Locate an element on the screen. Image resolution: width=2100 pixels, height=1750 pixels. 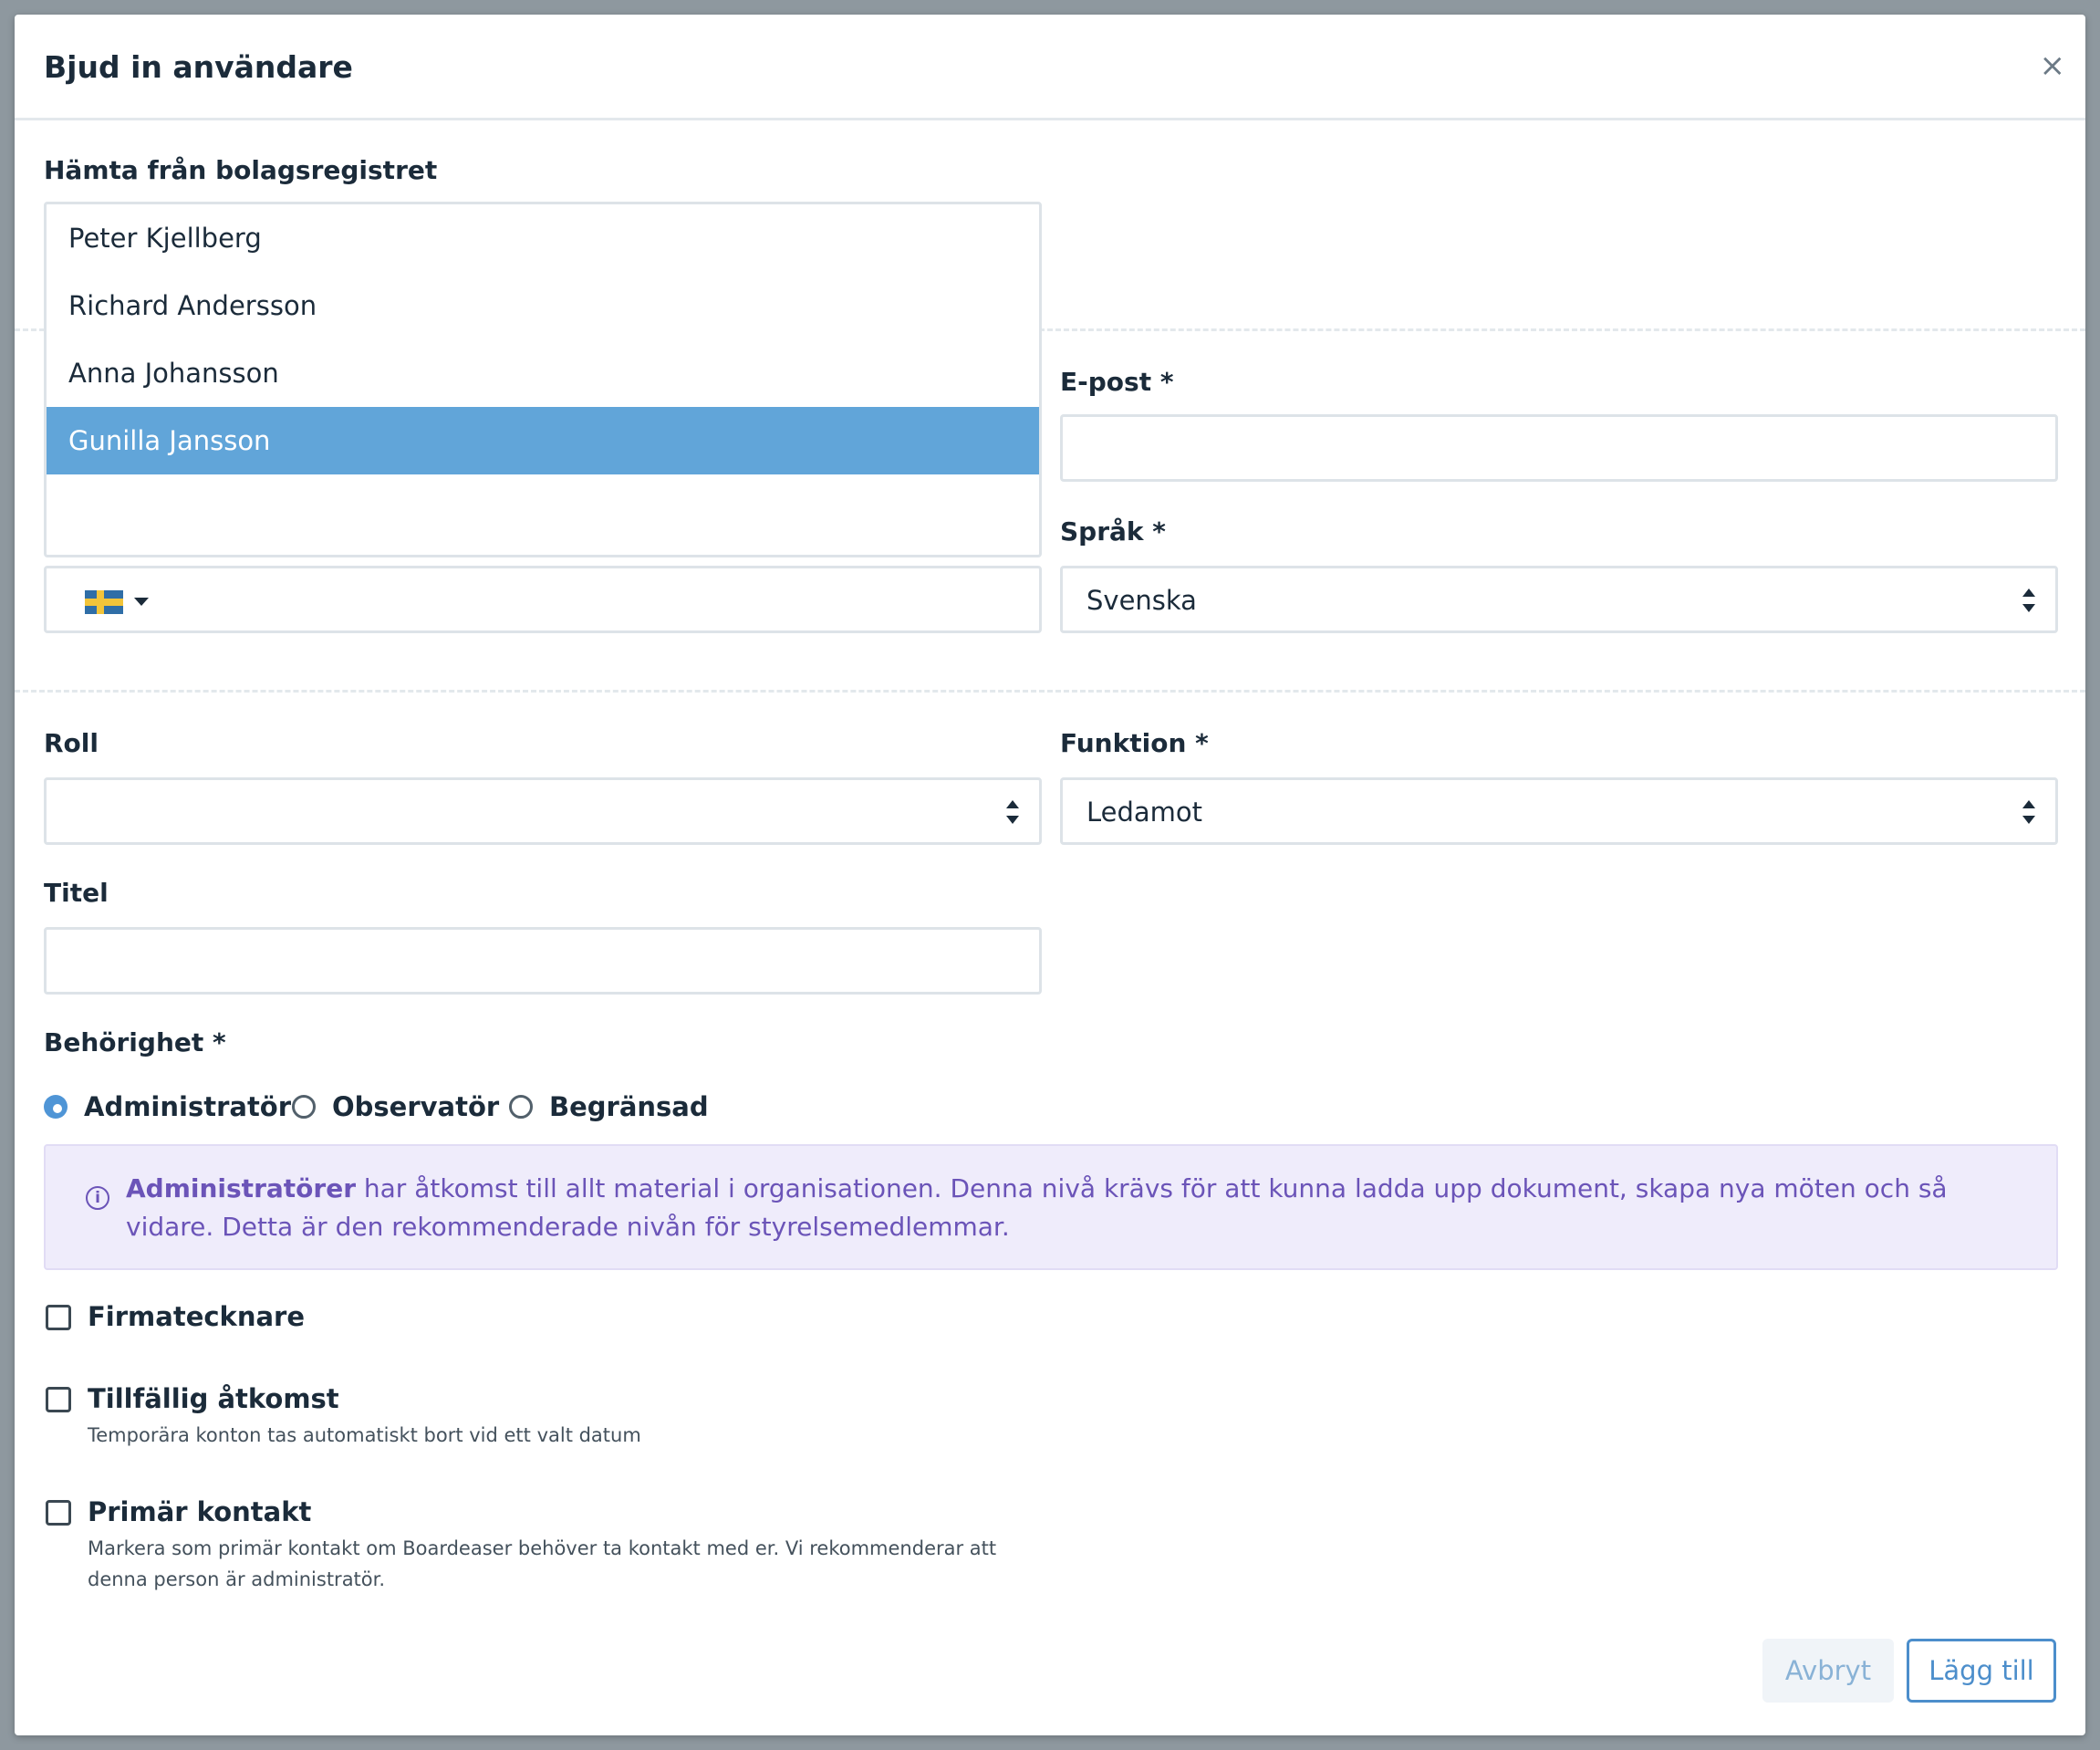
dropdown-option: Richard Andersson is located at coordinates (543, 305).